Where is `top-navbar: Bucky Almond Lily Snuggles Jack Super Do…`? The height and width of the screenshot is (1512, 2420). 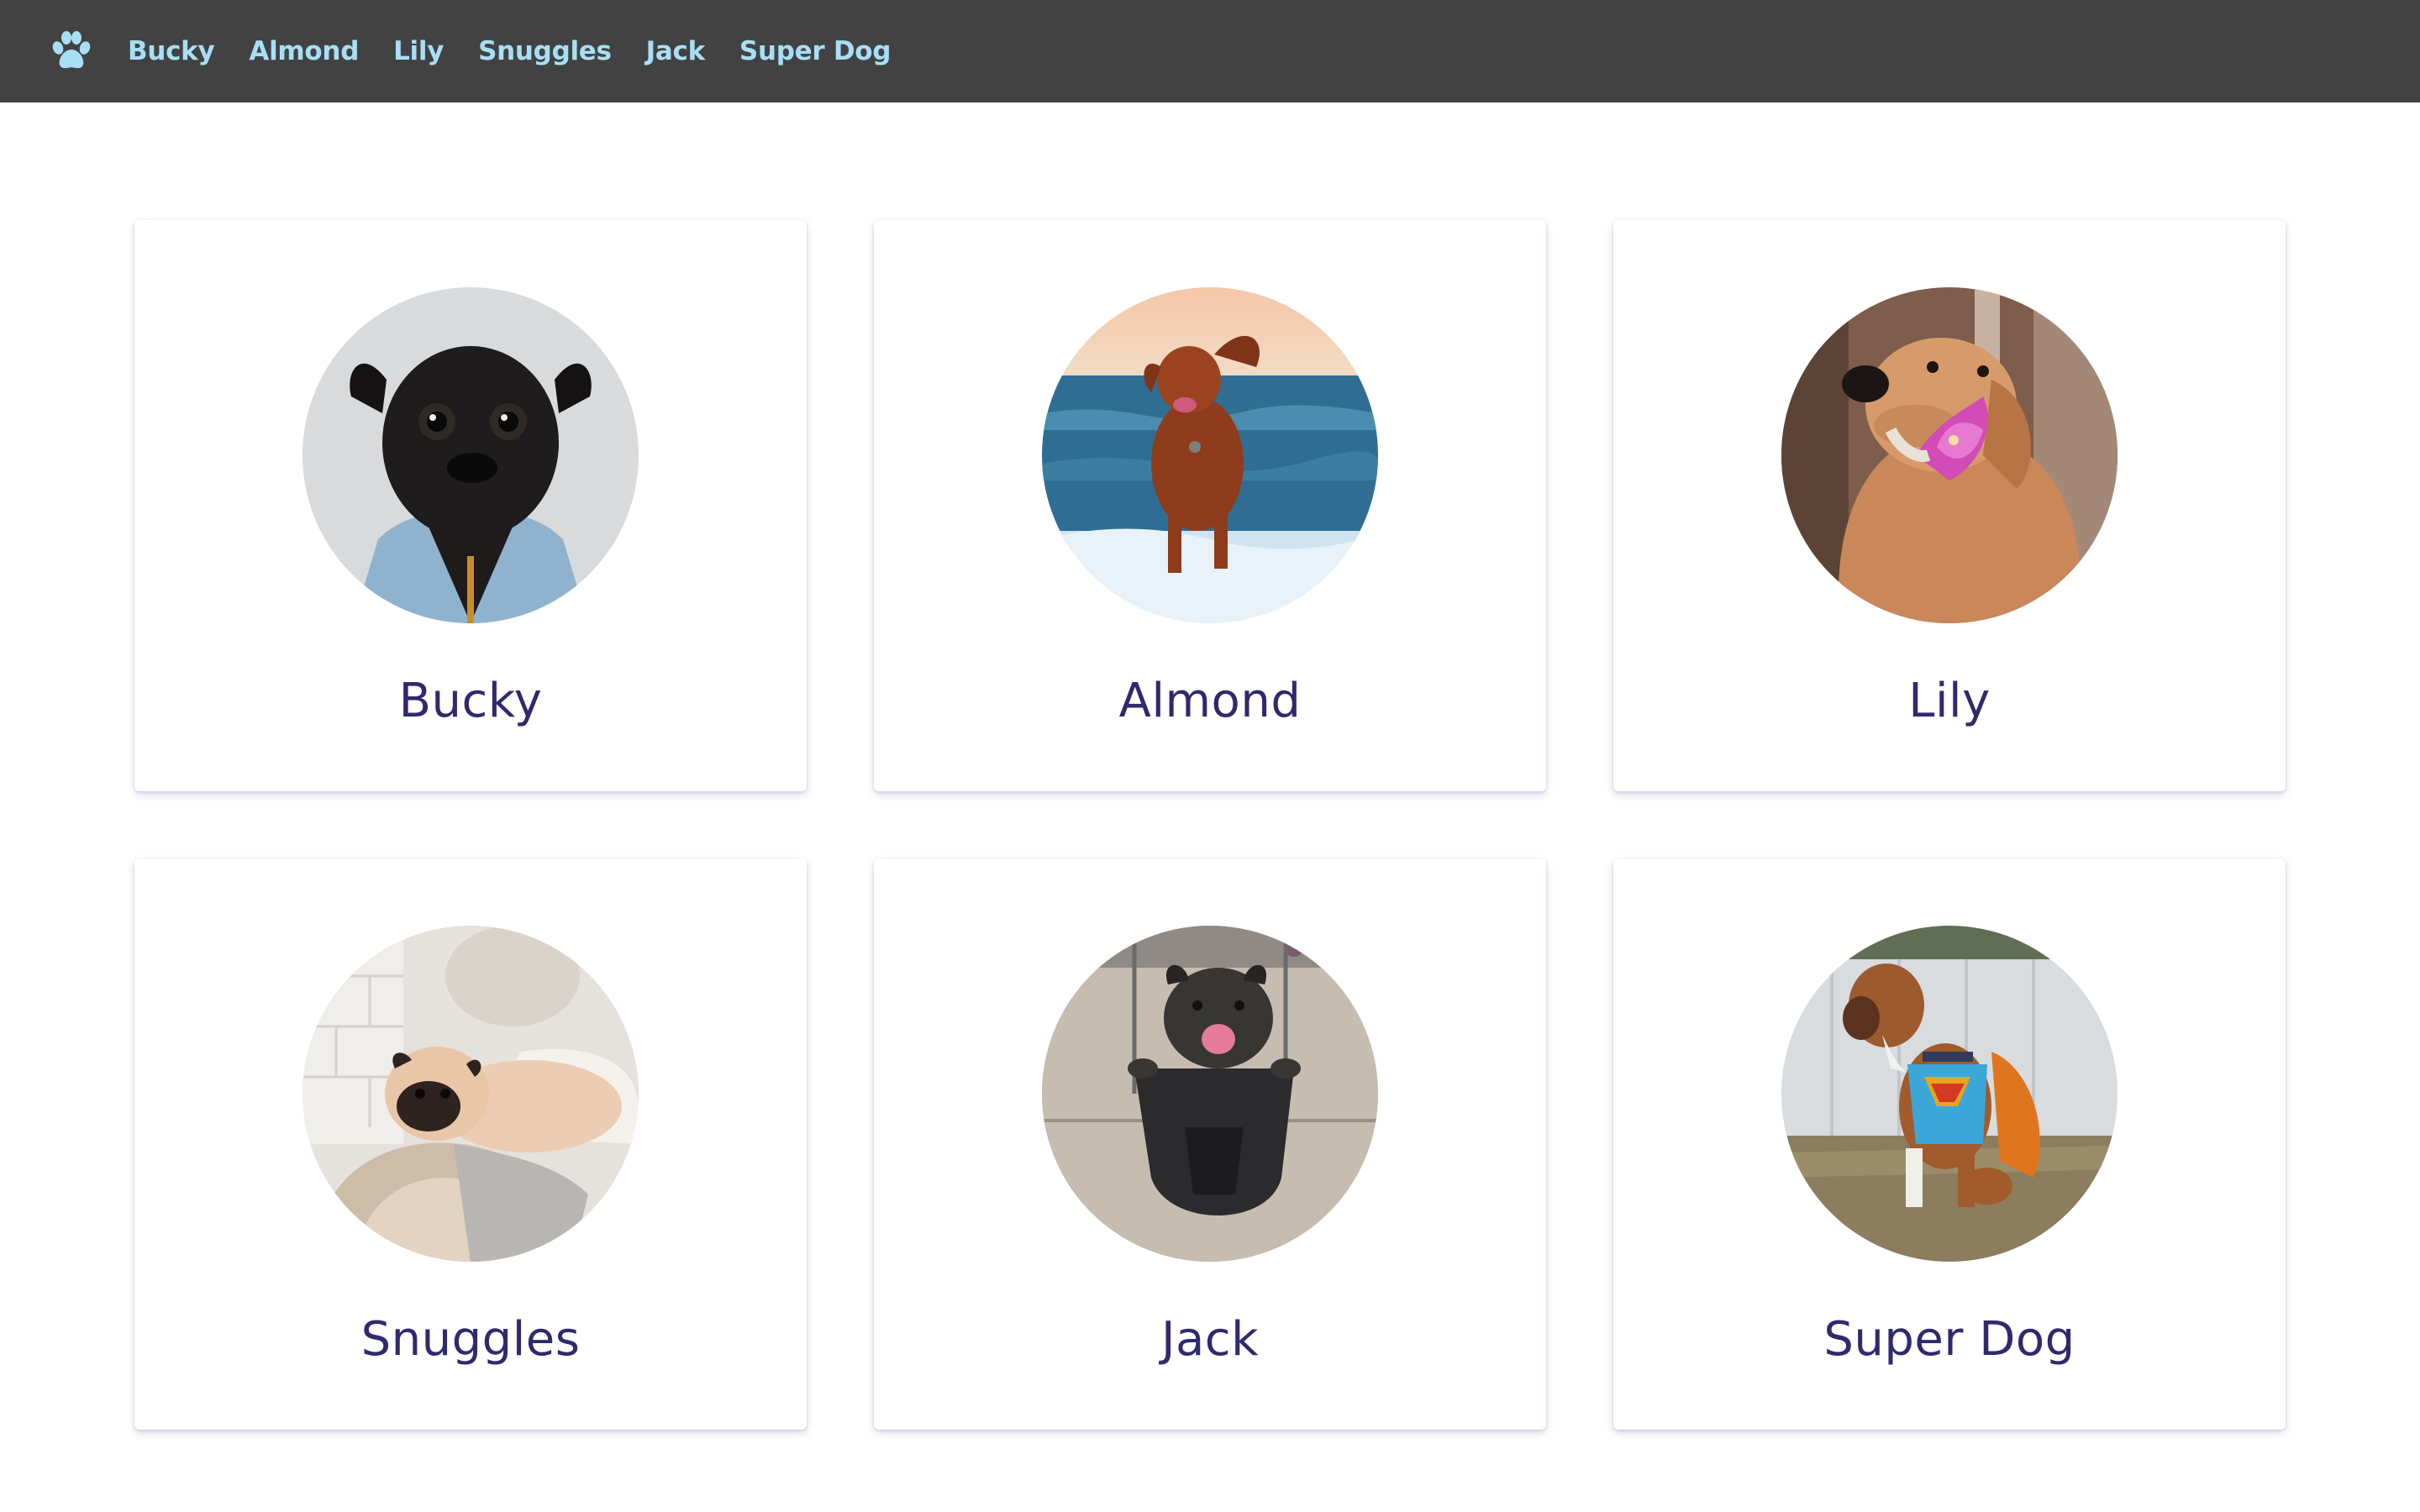
top-navbar: Bucky Almond Lily Snuggles Jack Super Do… is located at coordinates (1210, 51).